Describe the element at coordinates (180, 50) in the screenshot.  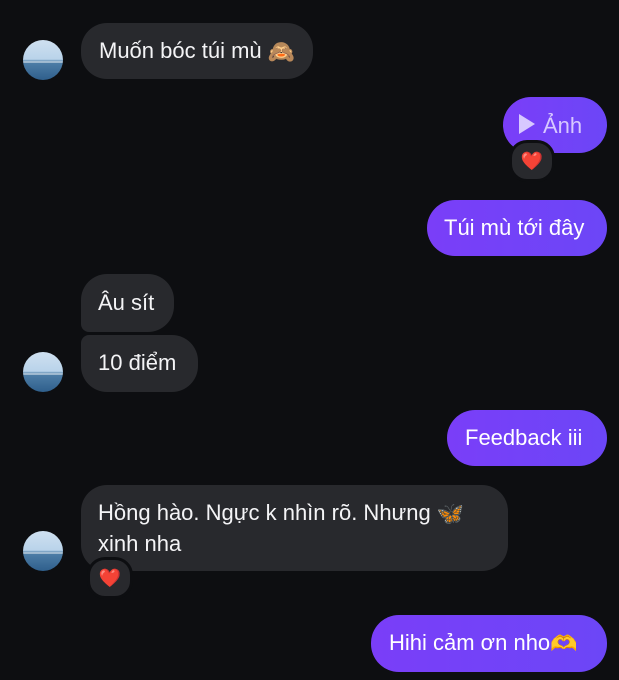
I see `message-text: Muốn bóc túi mù` at that location.